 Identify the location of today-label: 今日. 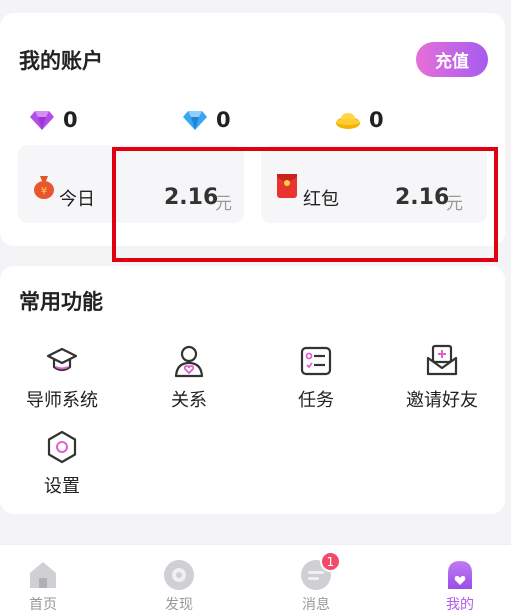
(77, 199).